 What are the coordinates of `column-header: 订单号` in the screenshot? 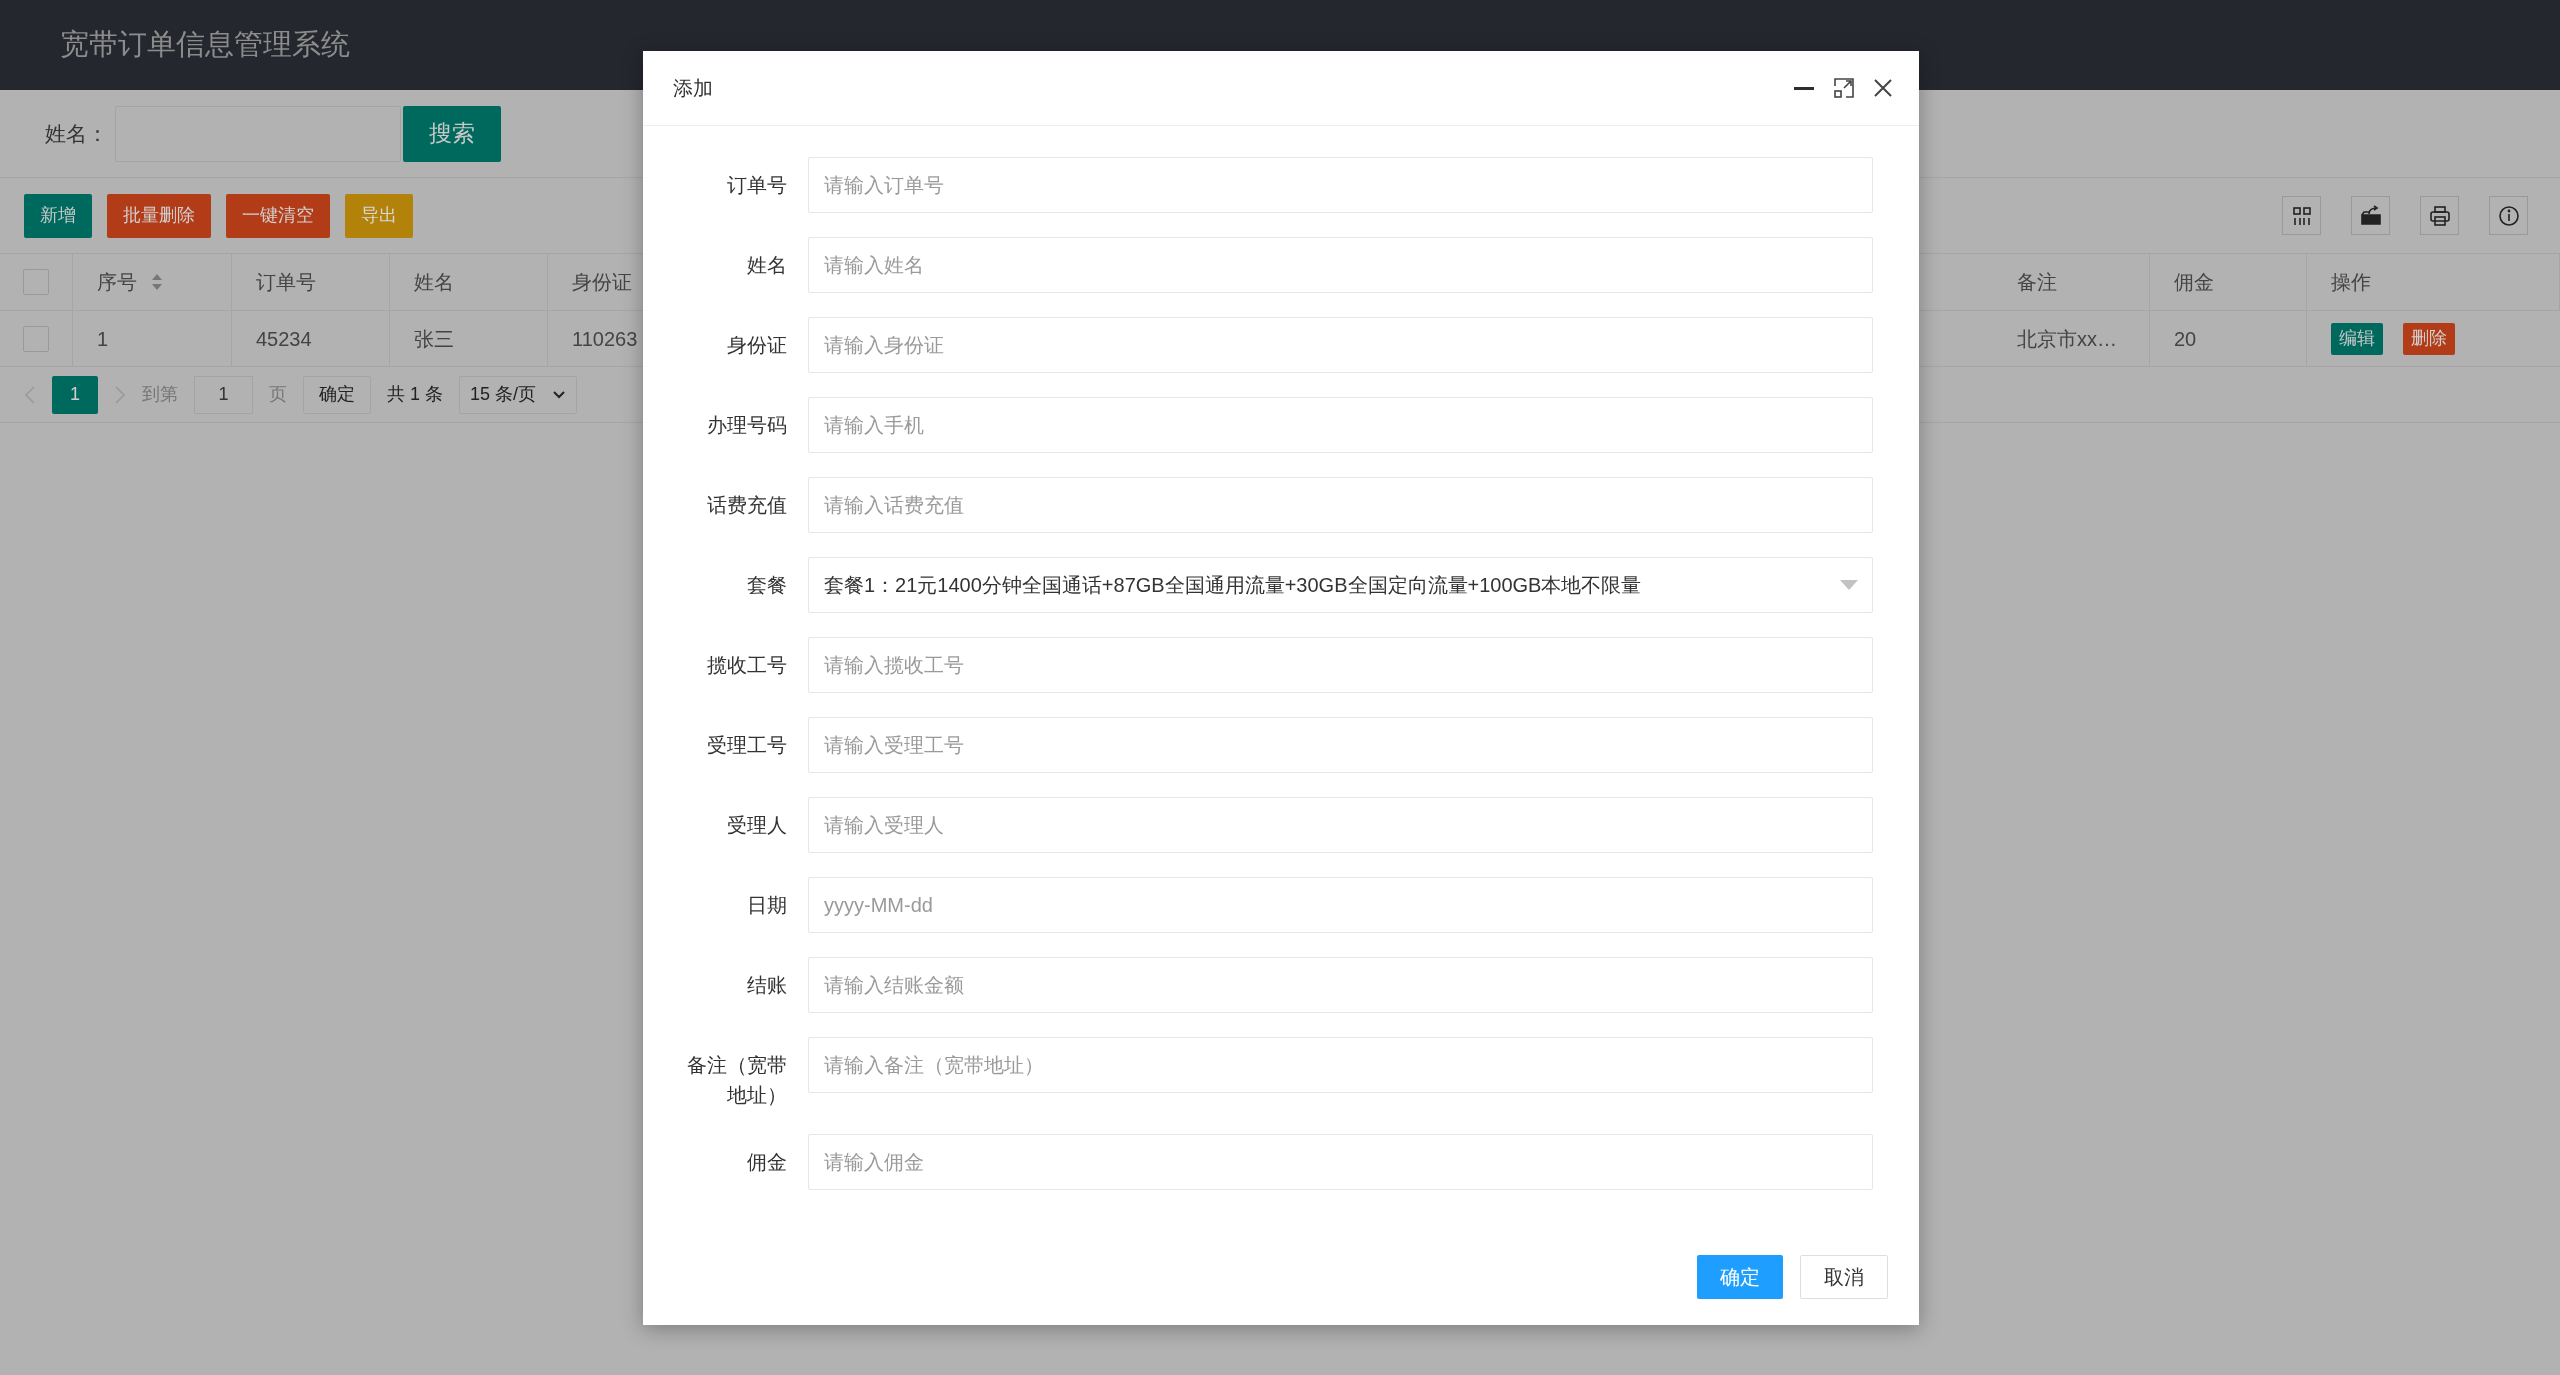 It's located at (286, 282).